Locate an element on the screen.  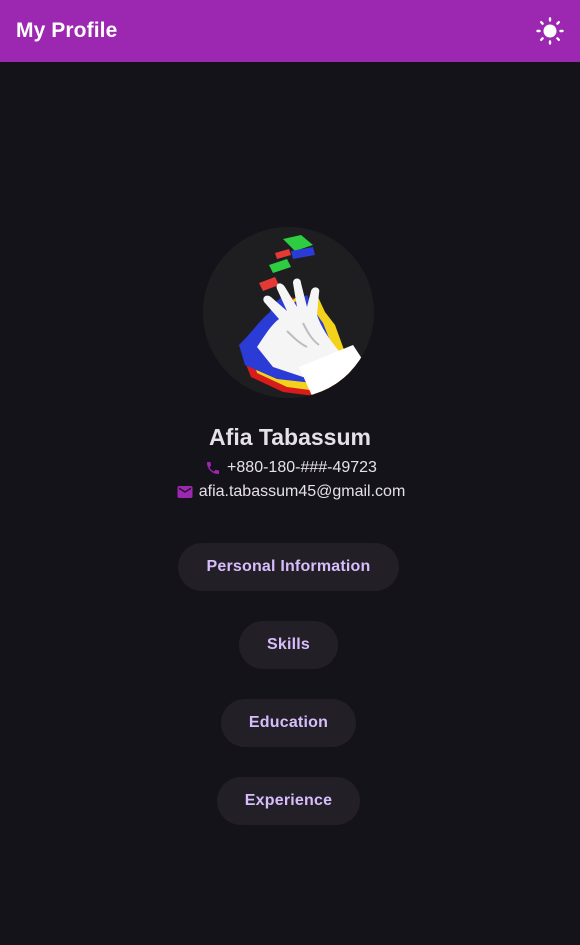
avatar is located at coordinates (288, 312).